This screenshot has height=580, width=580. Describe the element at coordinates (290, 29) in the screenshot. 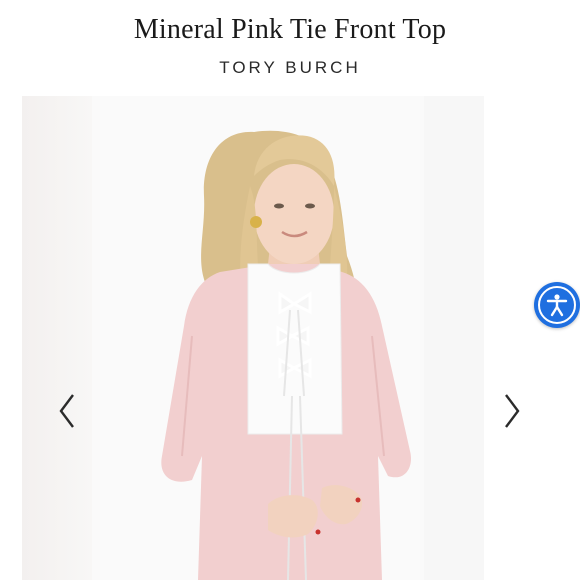

I see `product-title: Mineral Pink Tie Front Top` at that location.